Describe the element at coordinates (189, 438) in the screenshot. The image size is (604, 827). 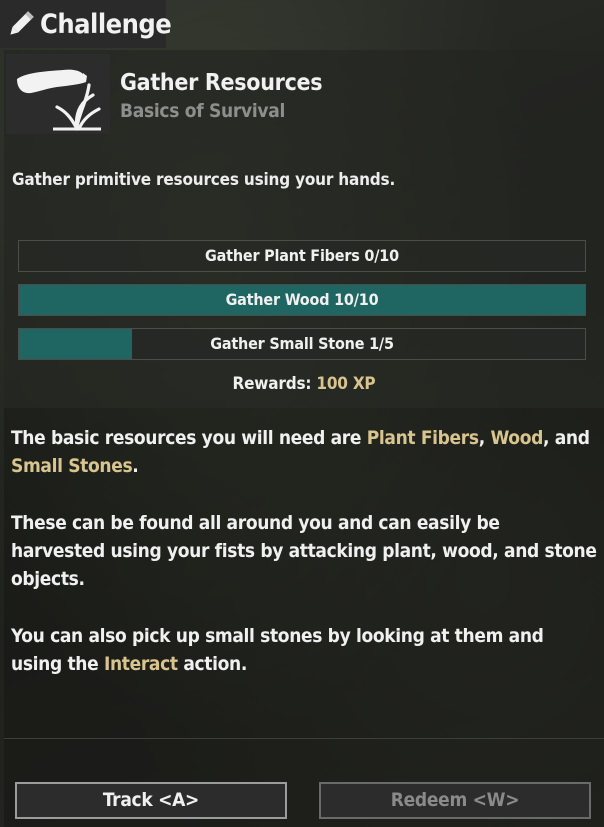
I see `body-text: The basic resources you will need are` at that location.